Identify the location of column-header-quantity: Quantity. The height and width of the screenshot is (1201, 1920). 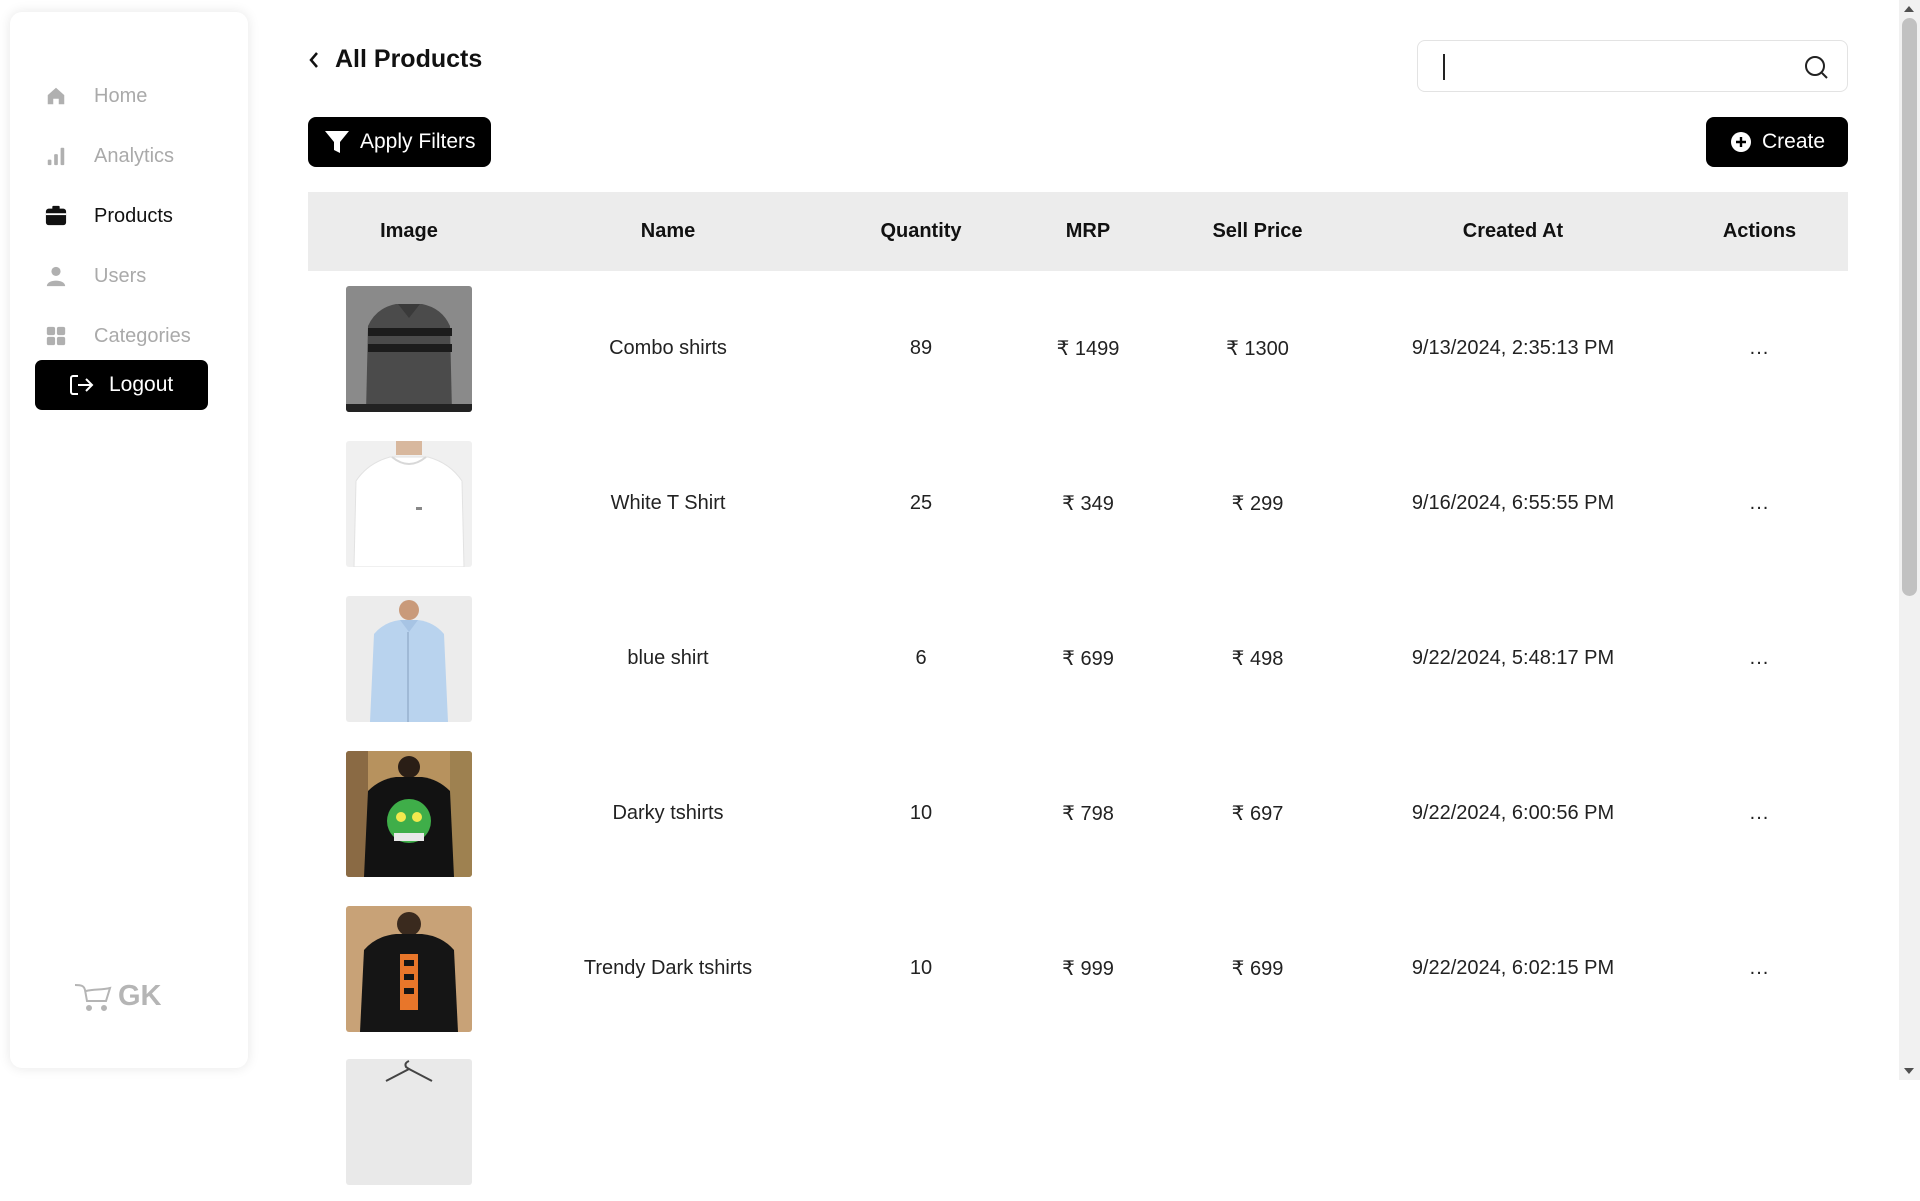
(921, 231).